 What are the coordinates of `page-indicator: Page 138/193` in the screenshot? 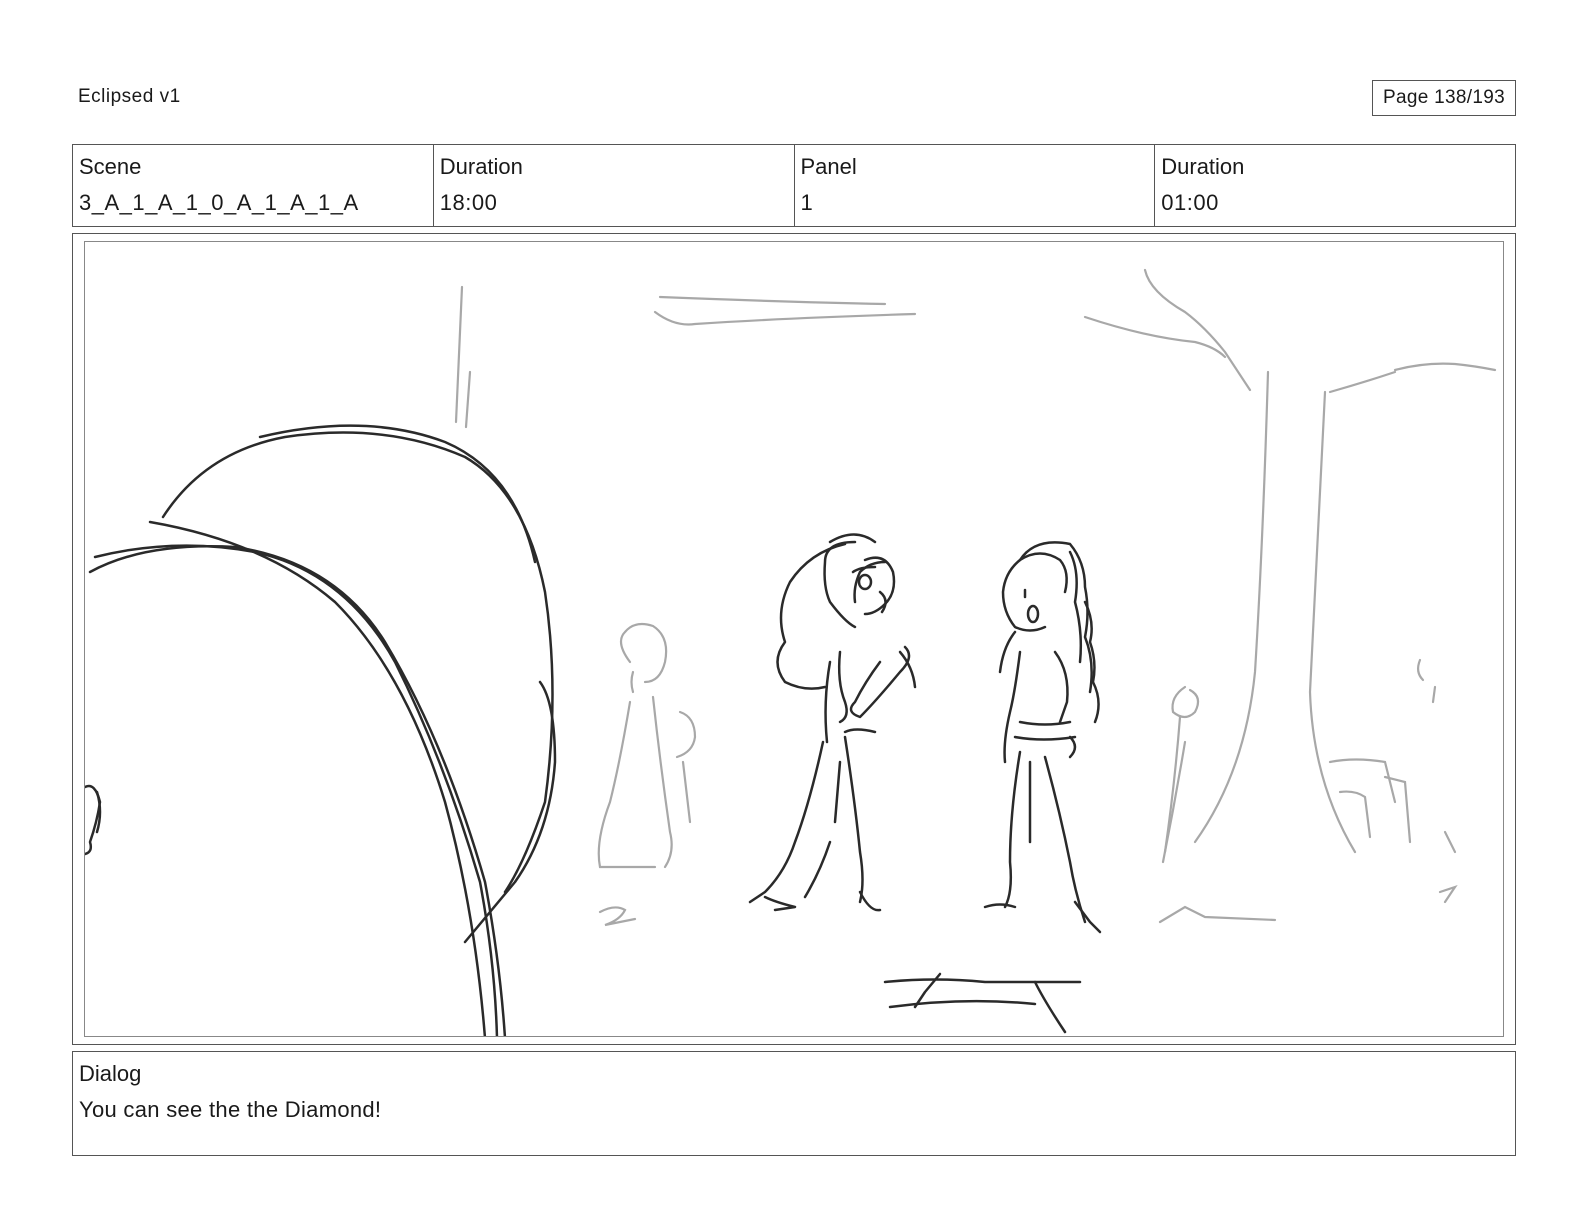 It's located at (1444, 98).